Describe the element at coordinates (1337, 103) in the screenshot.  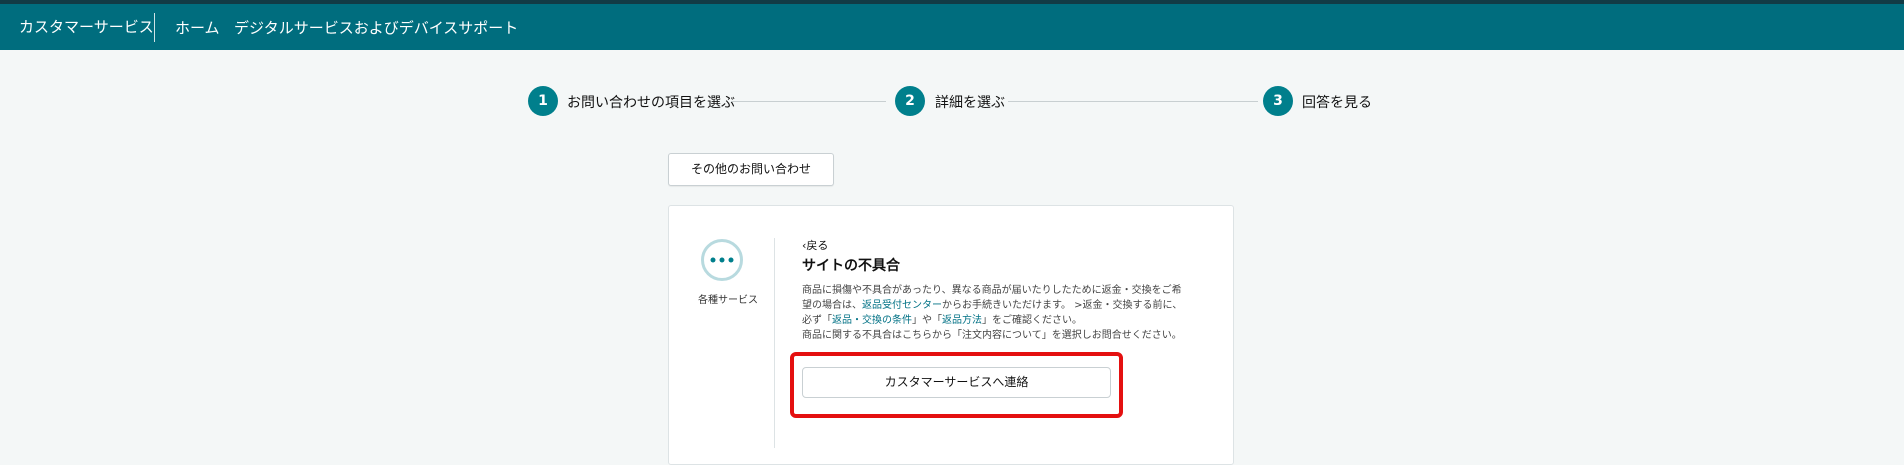
I see `step-3-label: 回答を見る` at that location.